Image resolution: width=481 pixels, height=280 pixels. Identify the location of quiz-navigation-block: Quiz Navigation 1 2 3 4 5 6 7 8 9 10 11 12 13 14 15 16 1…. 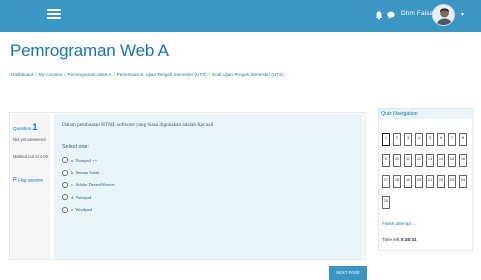
(425, 179).